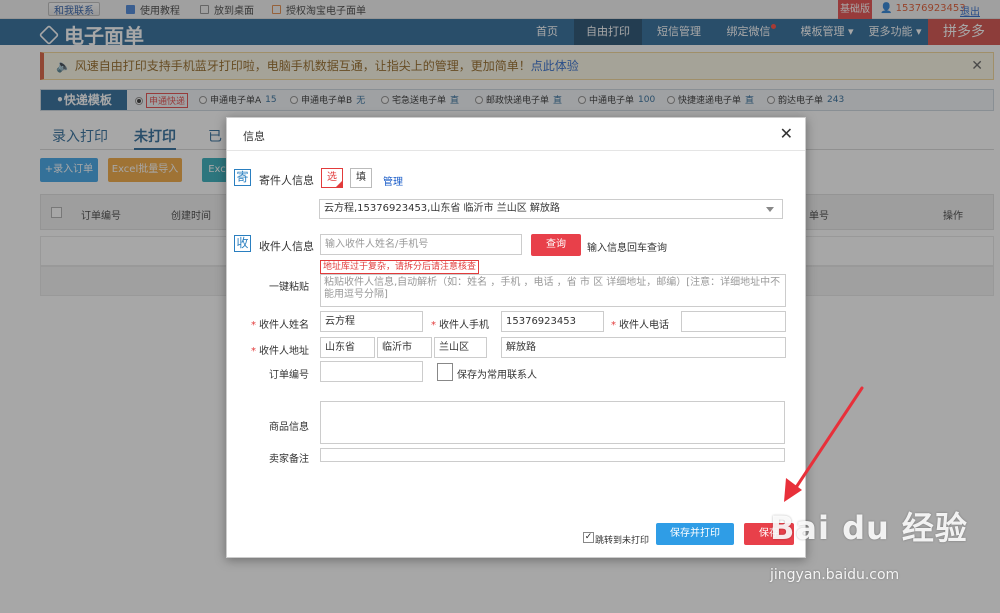  What do you see at coordinates (835, 575) in the screenshot?
I see `watermark-url: jingyan.baidu.com` at bounding box center [835, 575].